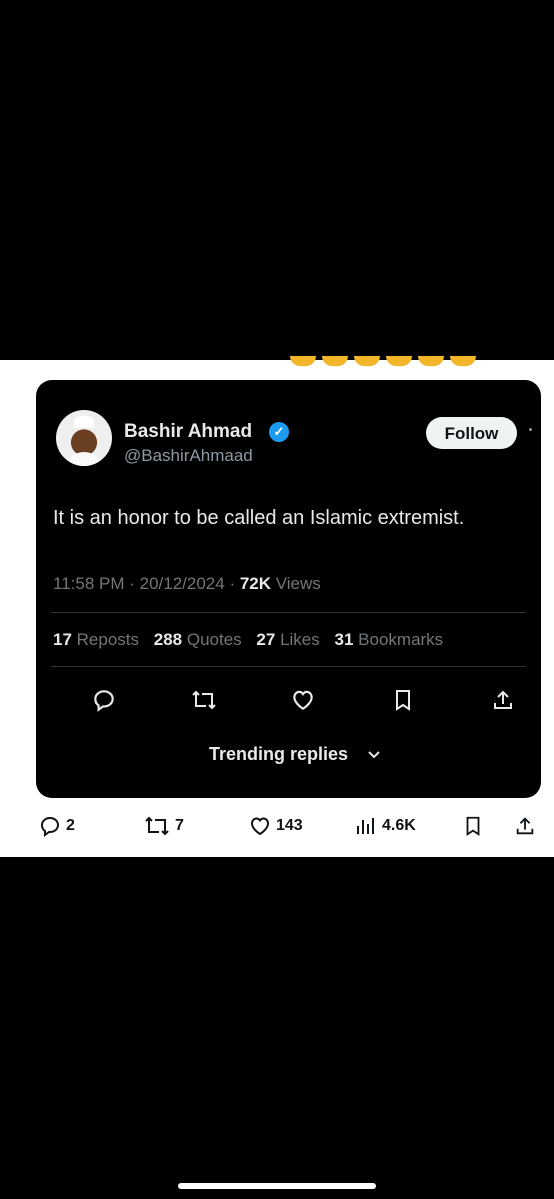 The width and height of the screenshot is (554, 1199). I want to click on views-label: Views, so click(298, 583).